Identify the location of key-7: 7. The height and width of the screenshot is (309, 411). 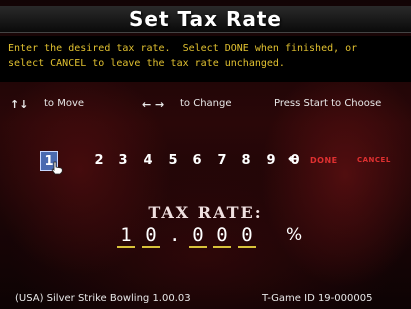
(222, 161).